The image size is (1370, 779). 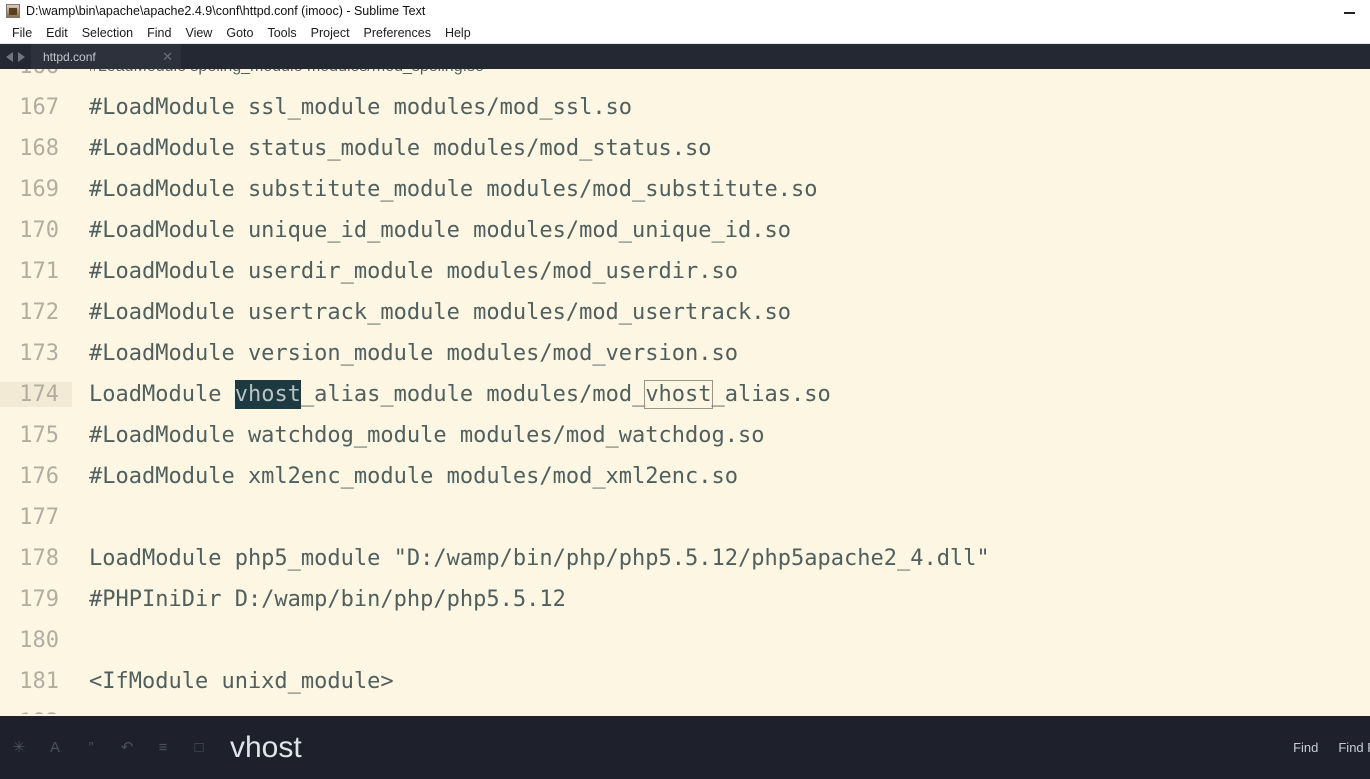 What do you see at coordinates (241, 681) in the screenshot?
I see `line-content: <IfModule unixd_module>` at bounding box center [241, 681].